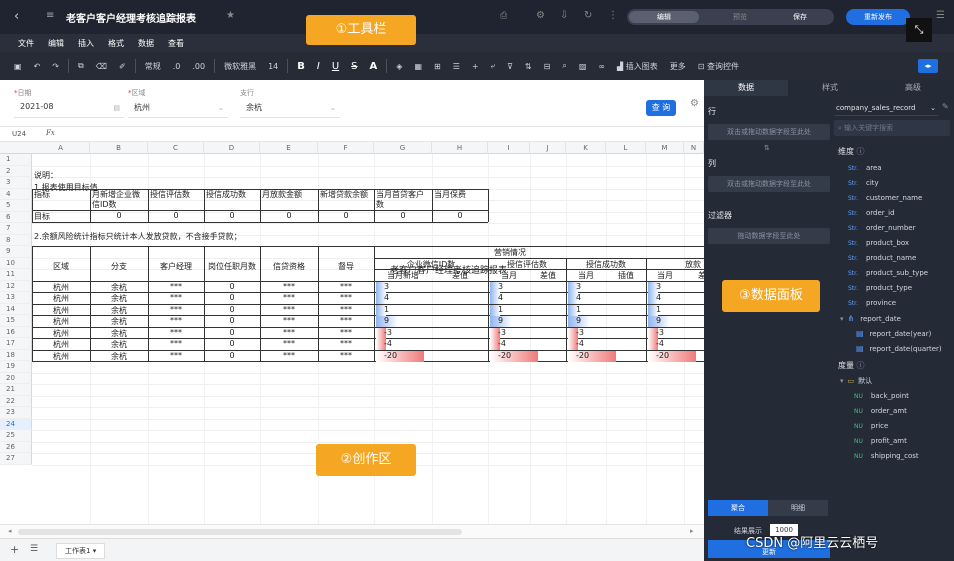 The width and height of the screenshot is (954, 561). What do you see at coordinates (564, 15) in the screenshot?
I see `download-icon: ⇩` at bounding box center [564, 15].